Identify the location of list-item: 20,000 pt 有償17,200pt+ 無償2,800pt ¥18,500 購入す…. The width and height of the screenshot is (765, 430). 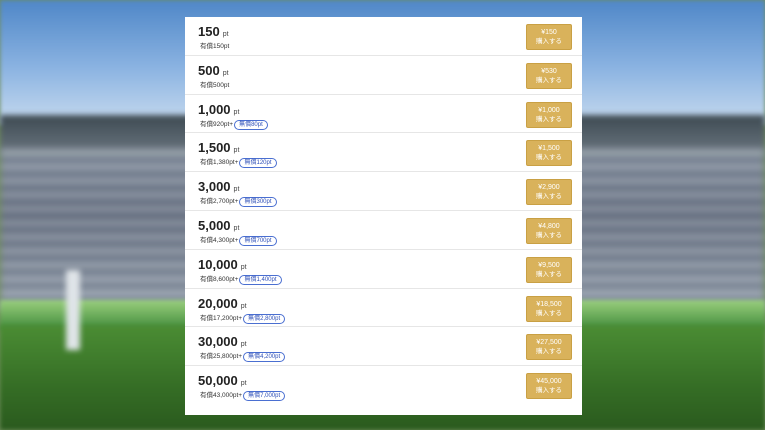
(383, 308).